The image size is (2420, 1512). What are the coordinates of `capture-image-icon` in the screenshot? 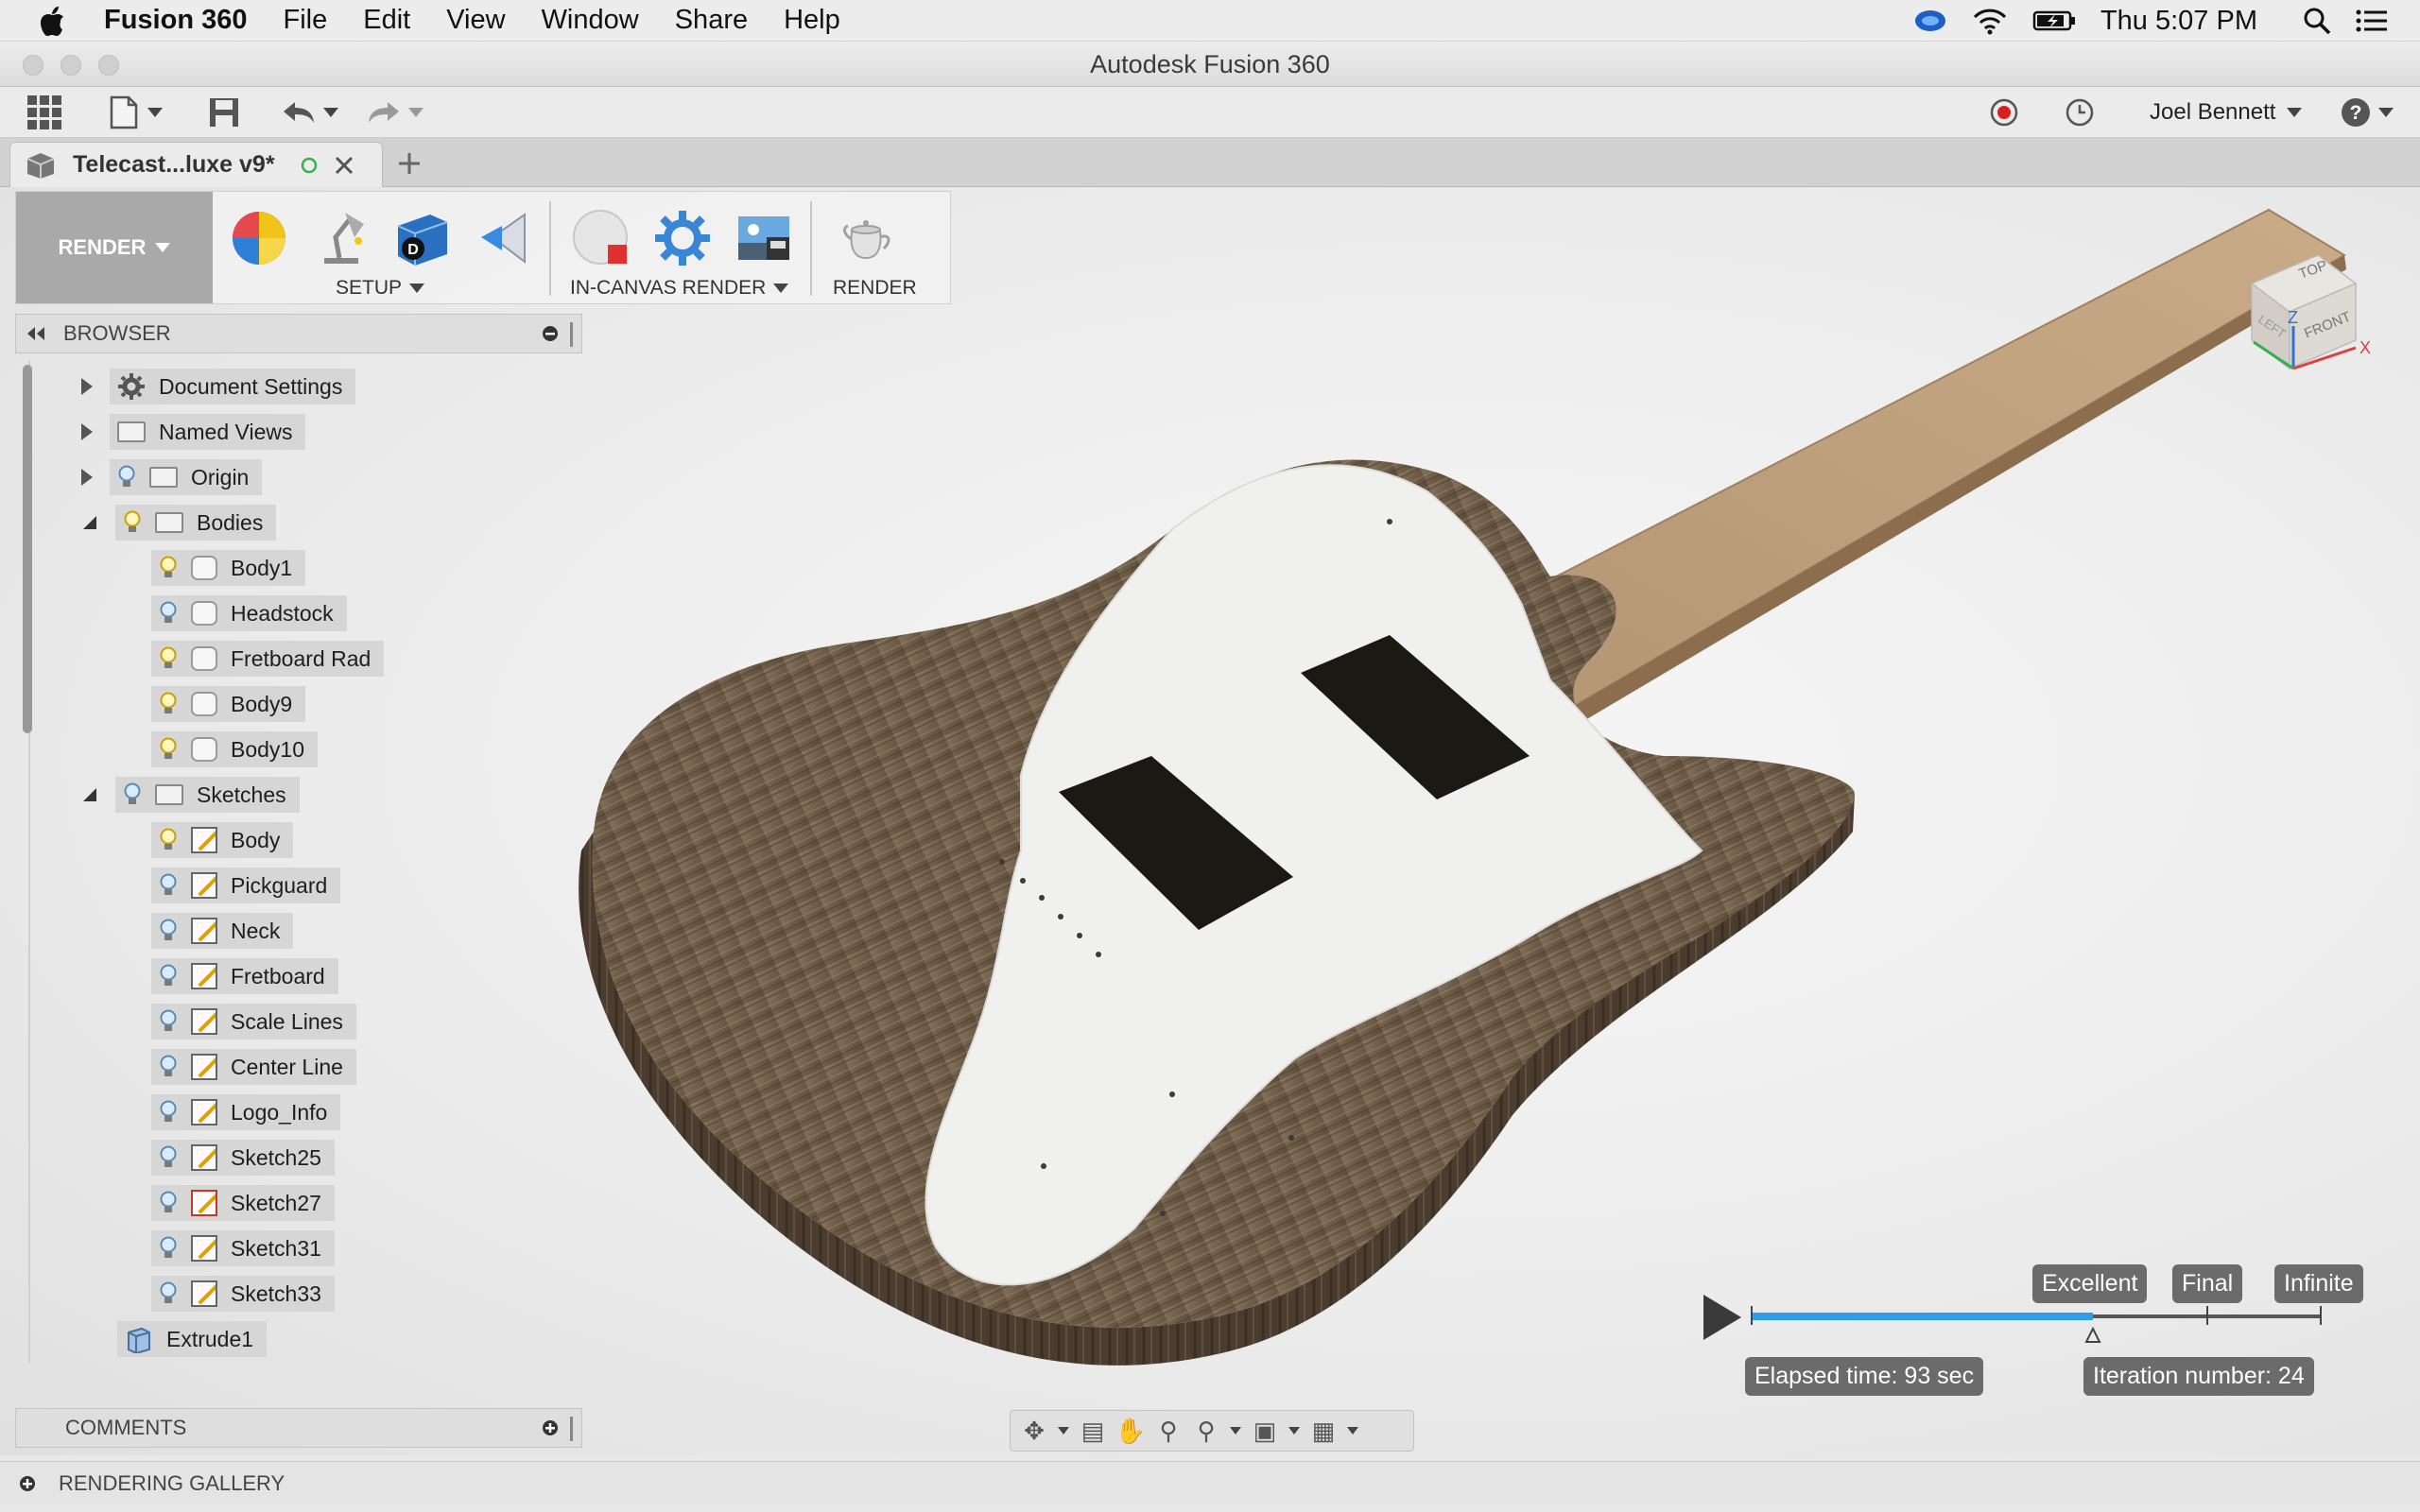 It's located at (764, 238).